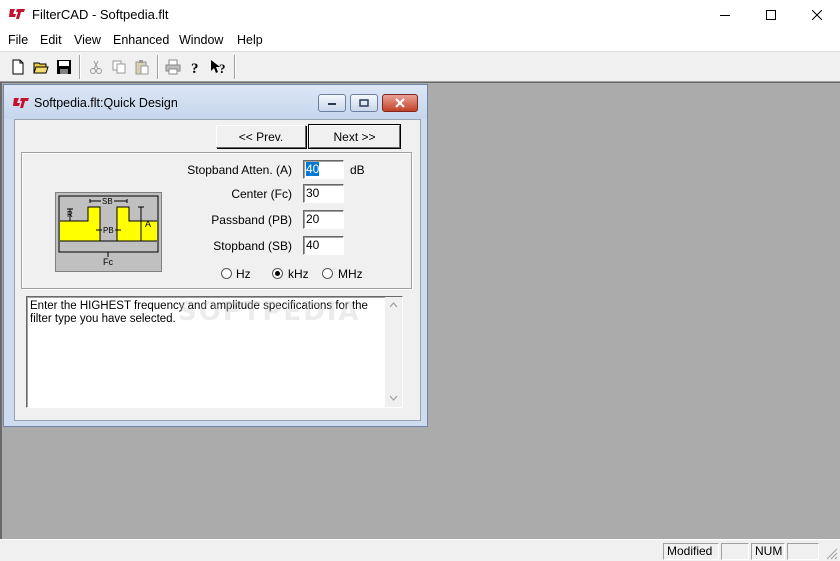  Describe the element at coordinates (250, 40) in the screenshot. I see `menu-help: Help` at that location.